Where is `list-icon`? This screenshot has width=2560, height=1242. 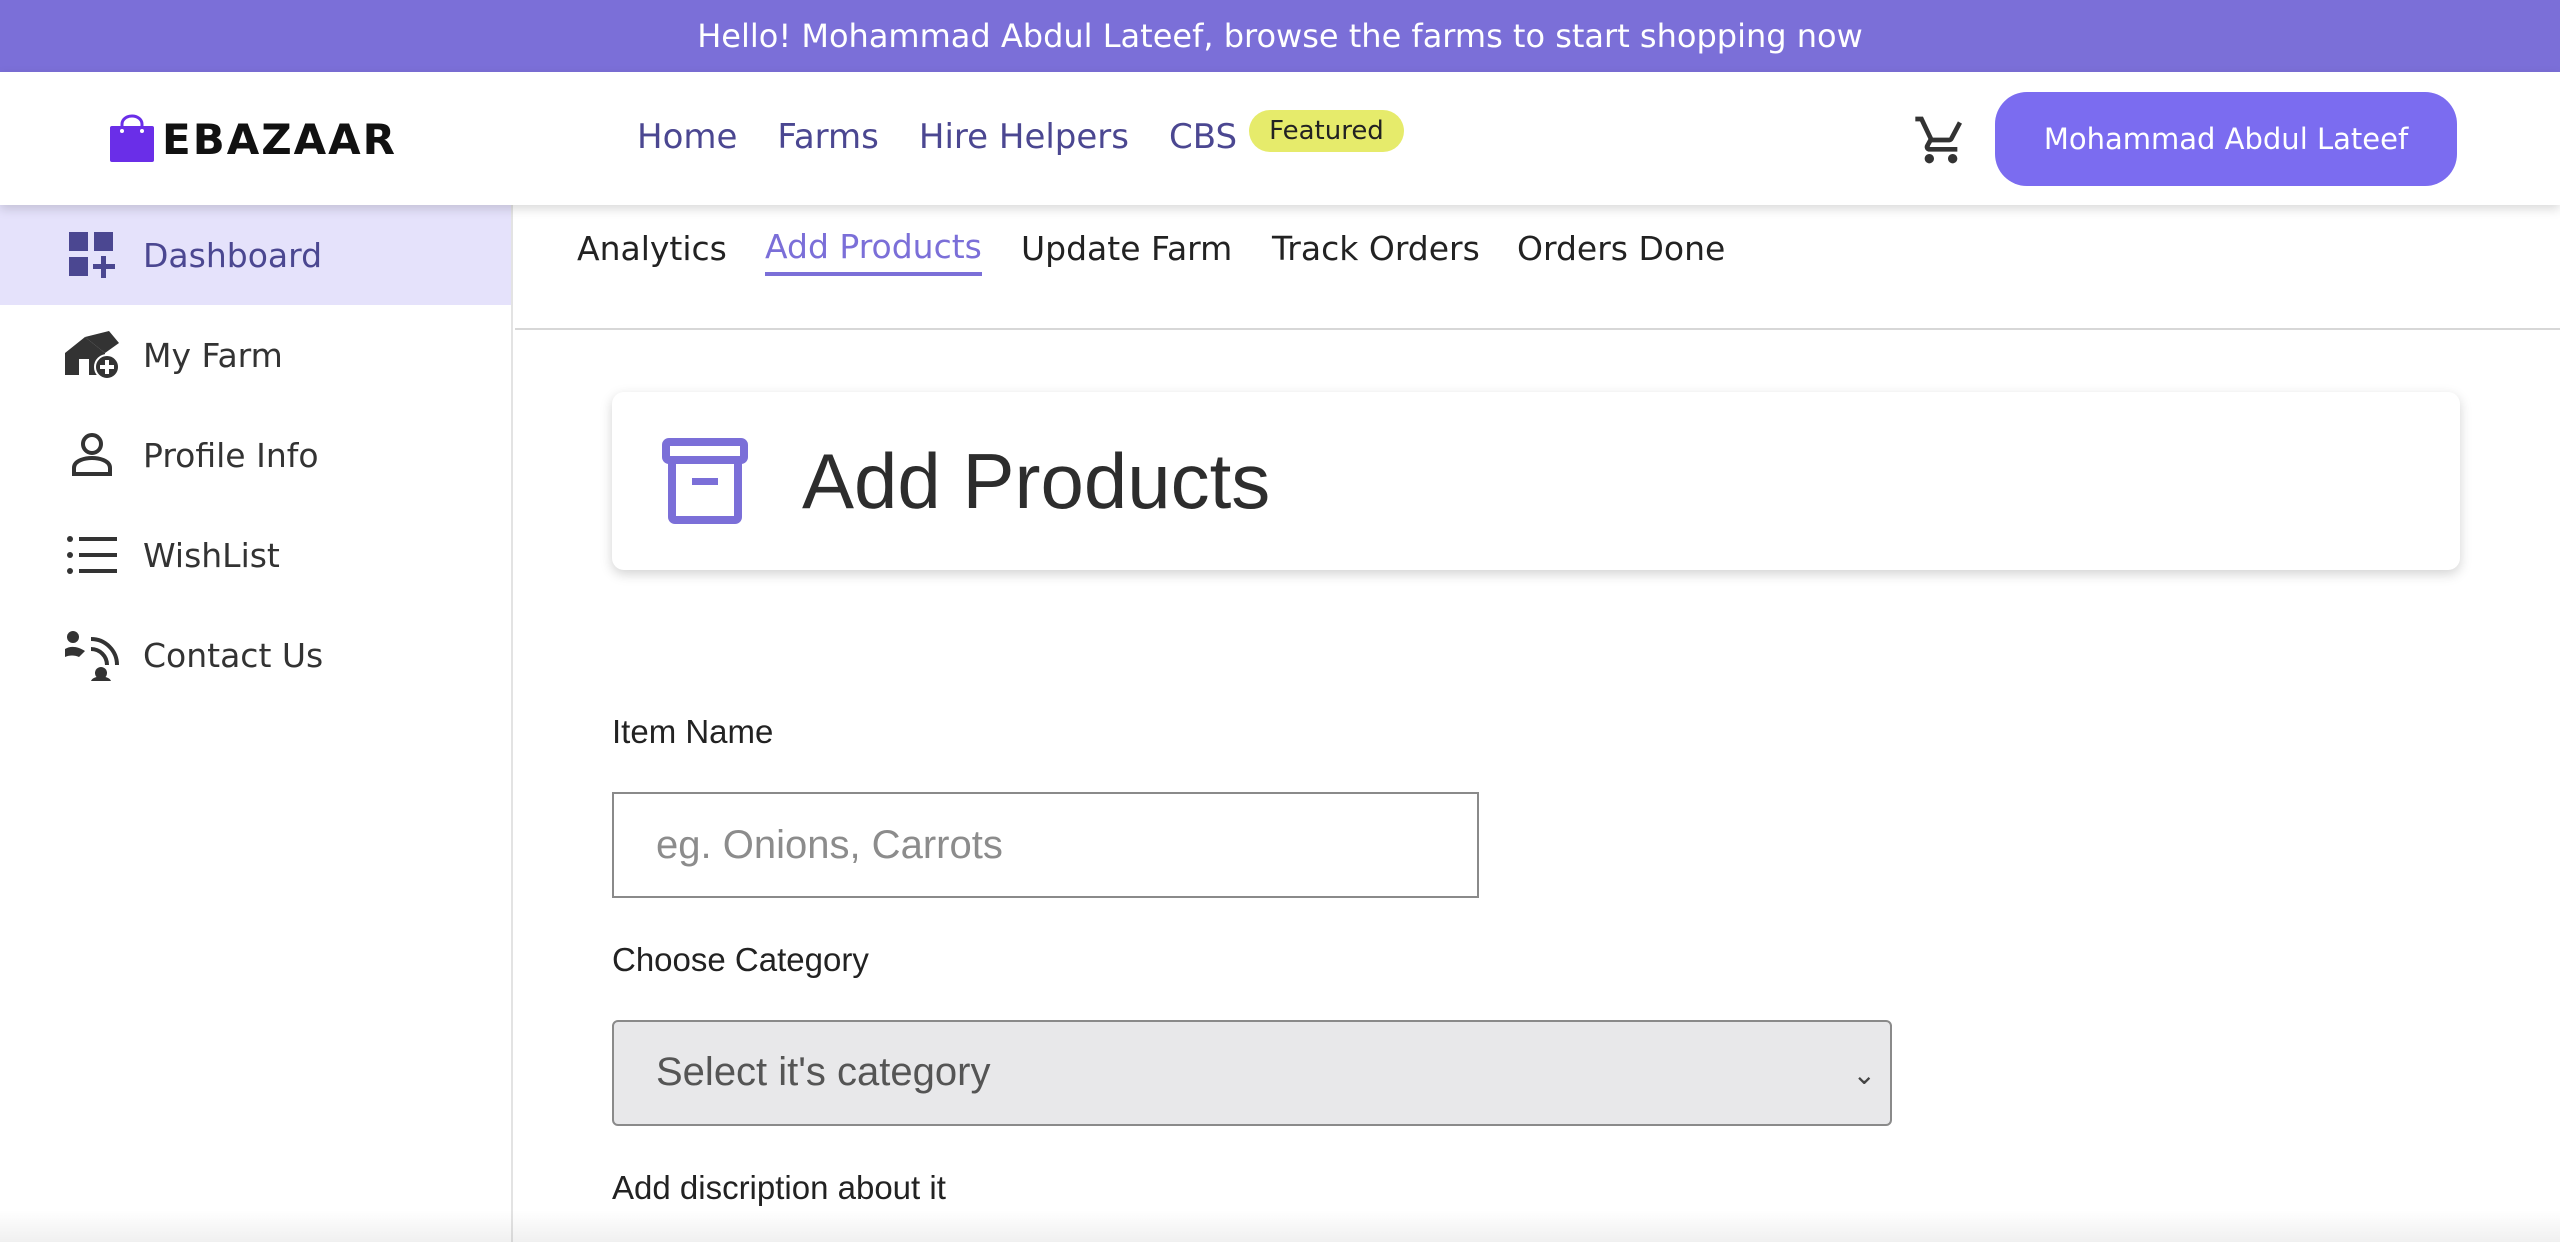 list-icon is located at coordinates (92, 555).